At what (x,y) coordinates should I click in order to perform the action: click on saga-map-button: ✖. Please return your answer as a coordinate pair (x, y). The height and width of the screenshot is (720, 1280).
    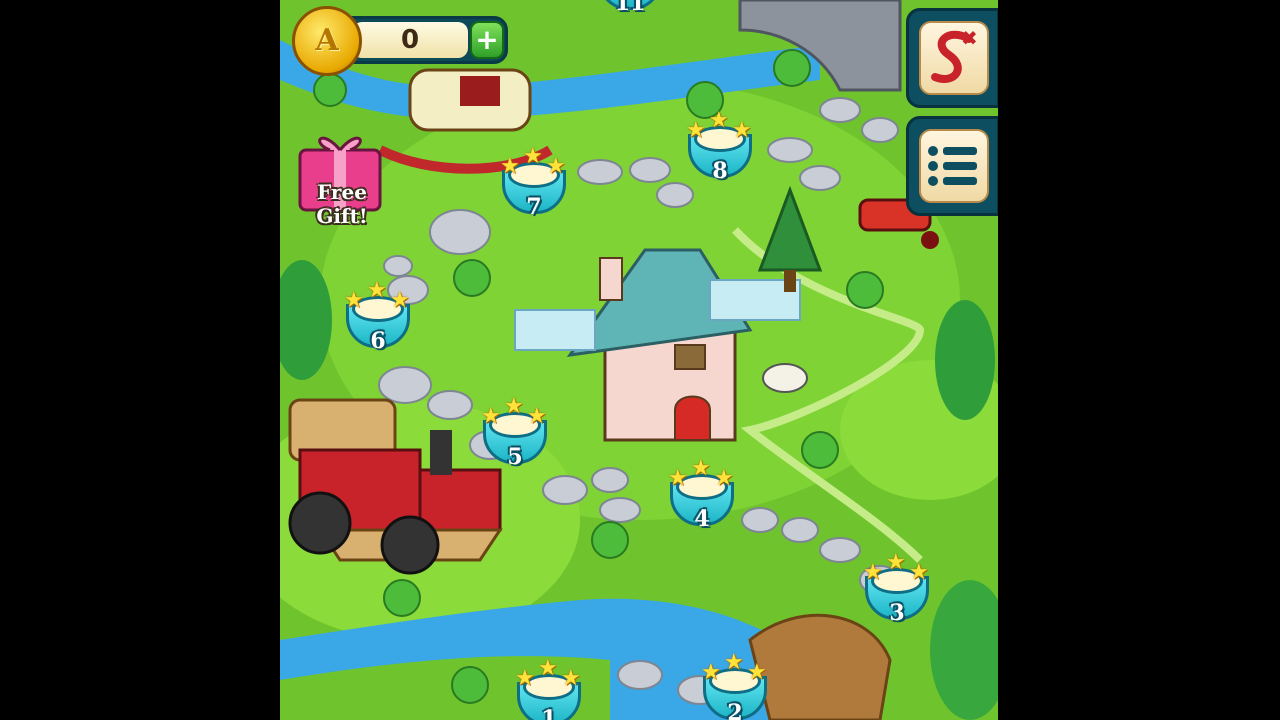
    Looking at the image, I should click on (952, 58).